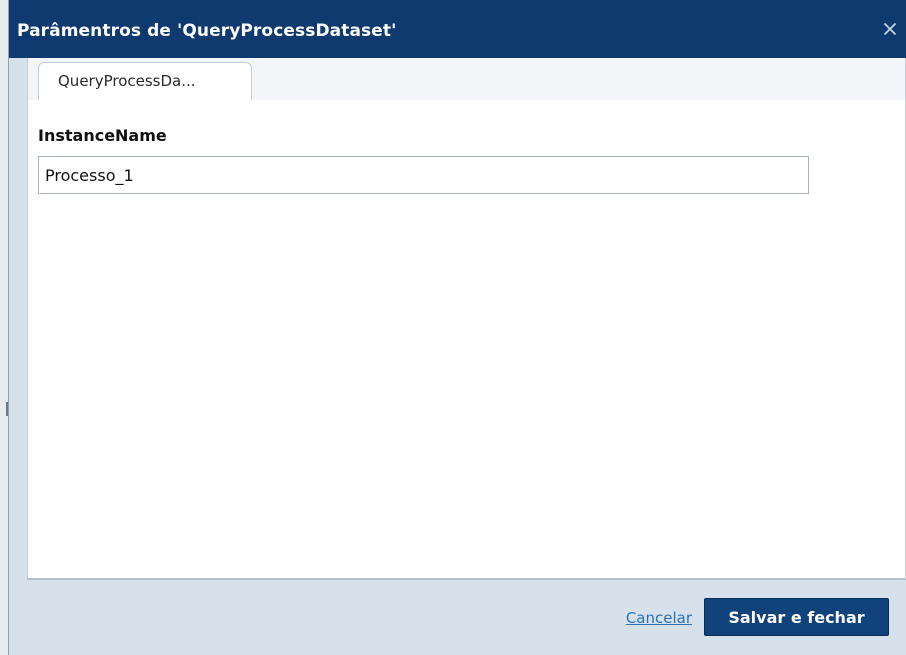  What do you see at coordinates (102, 135) in the screenshot?
I see `instance-name-label: InstanceName` at bounding box center [102, 135].